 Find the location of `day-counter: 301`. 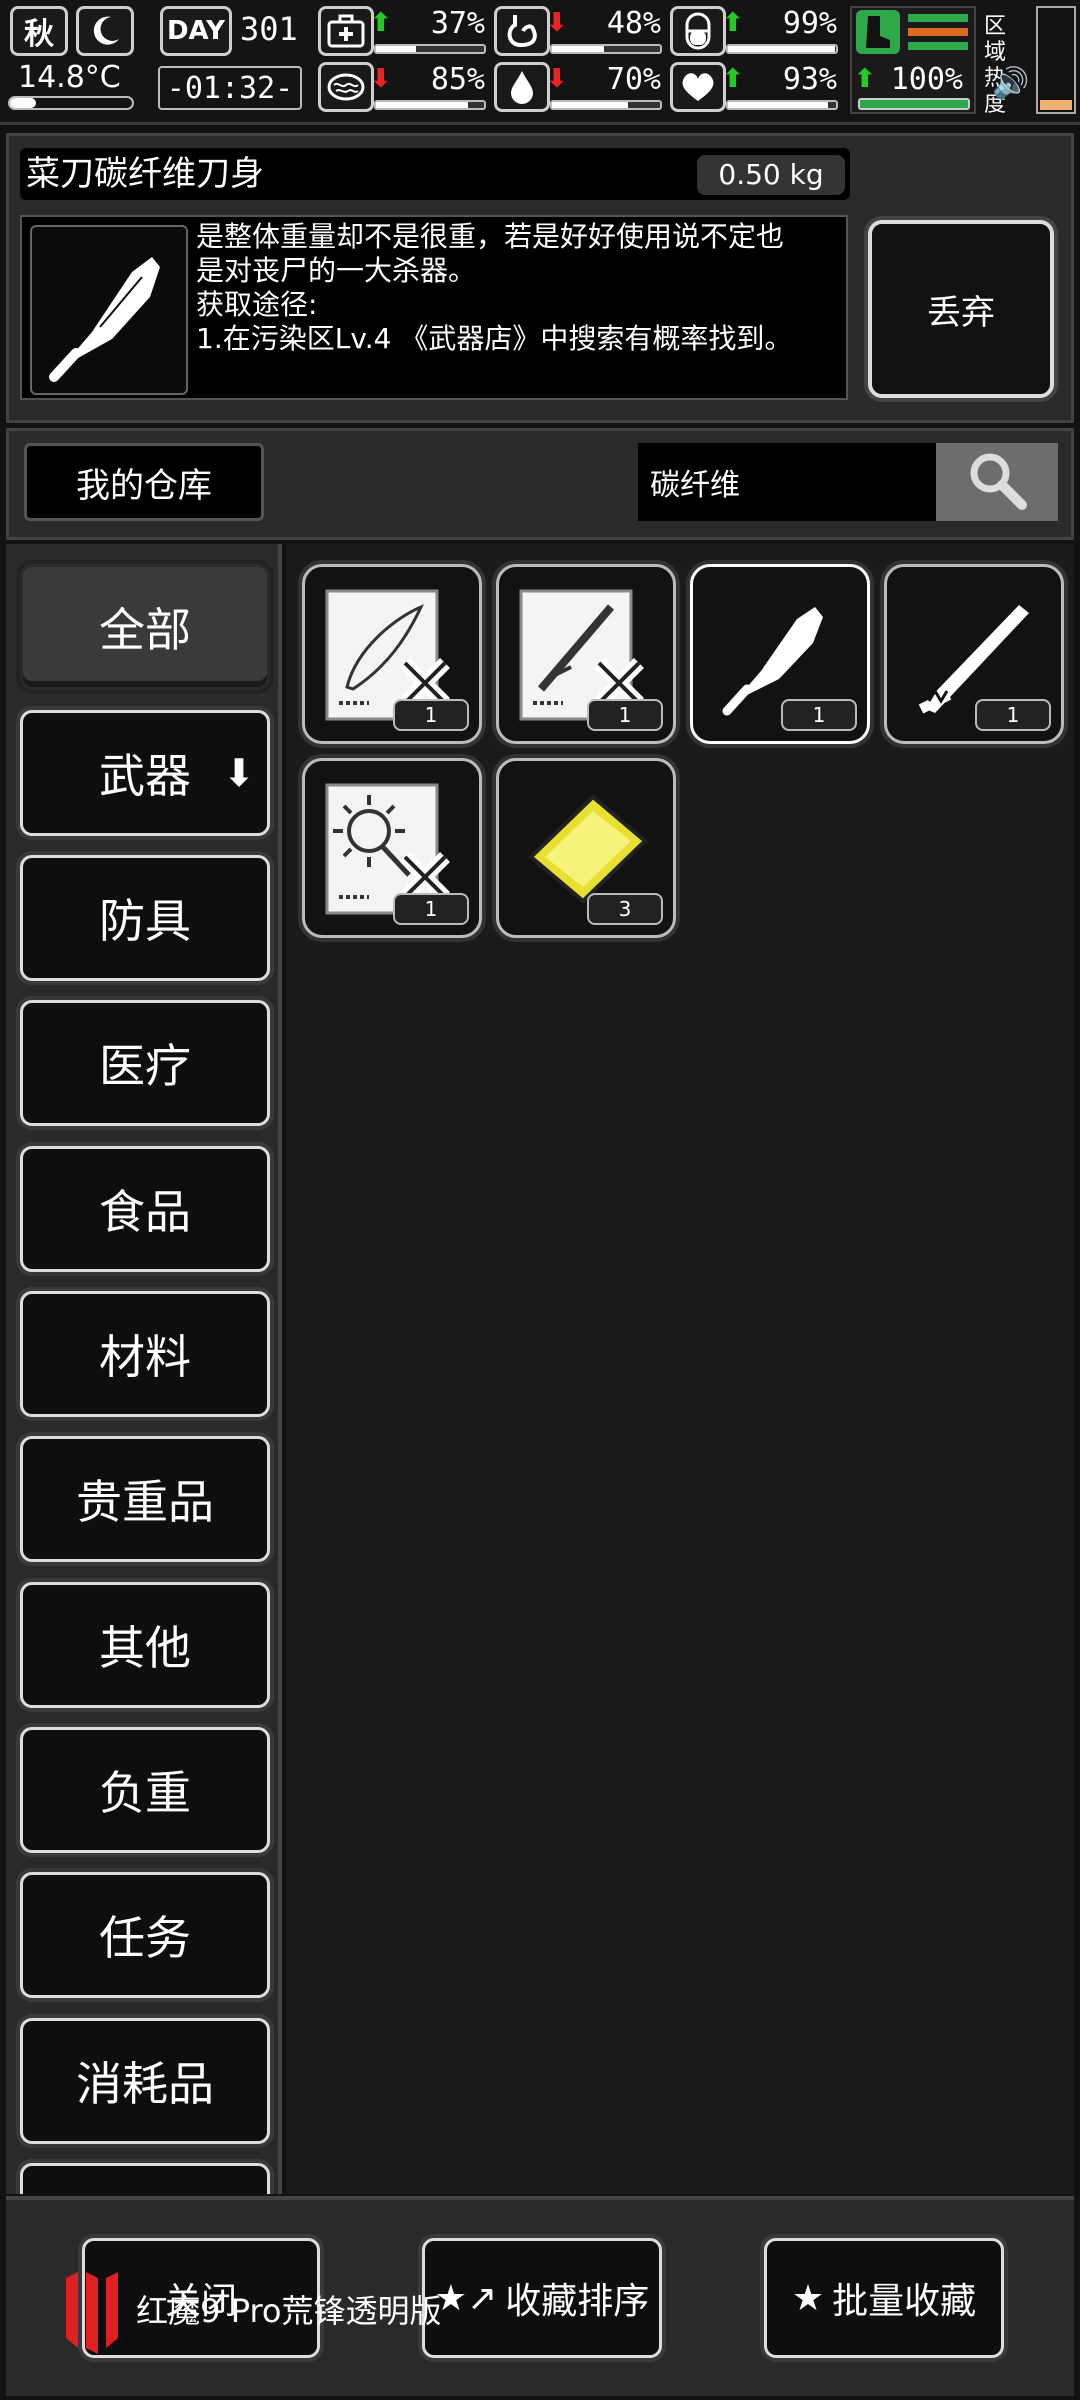

day-counter: 301 is located at coordinates (269, 29).